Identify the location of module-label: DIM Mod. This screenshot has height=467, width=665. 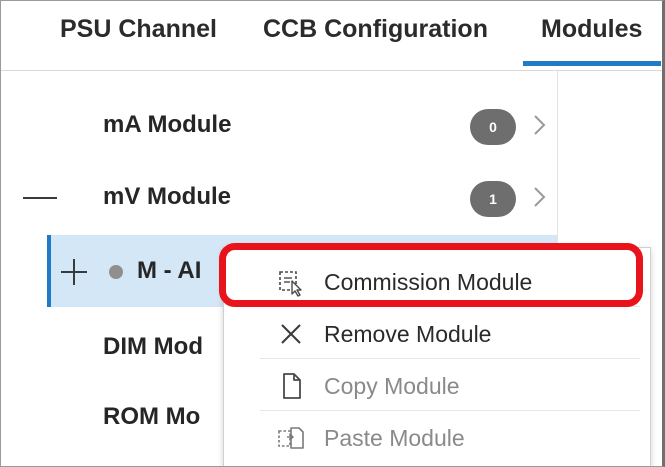
(153, 346).